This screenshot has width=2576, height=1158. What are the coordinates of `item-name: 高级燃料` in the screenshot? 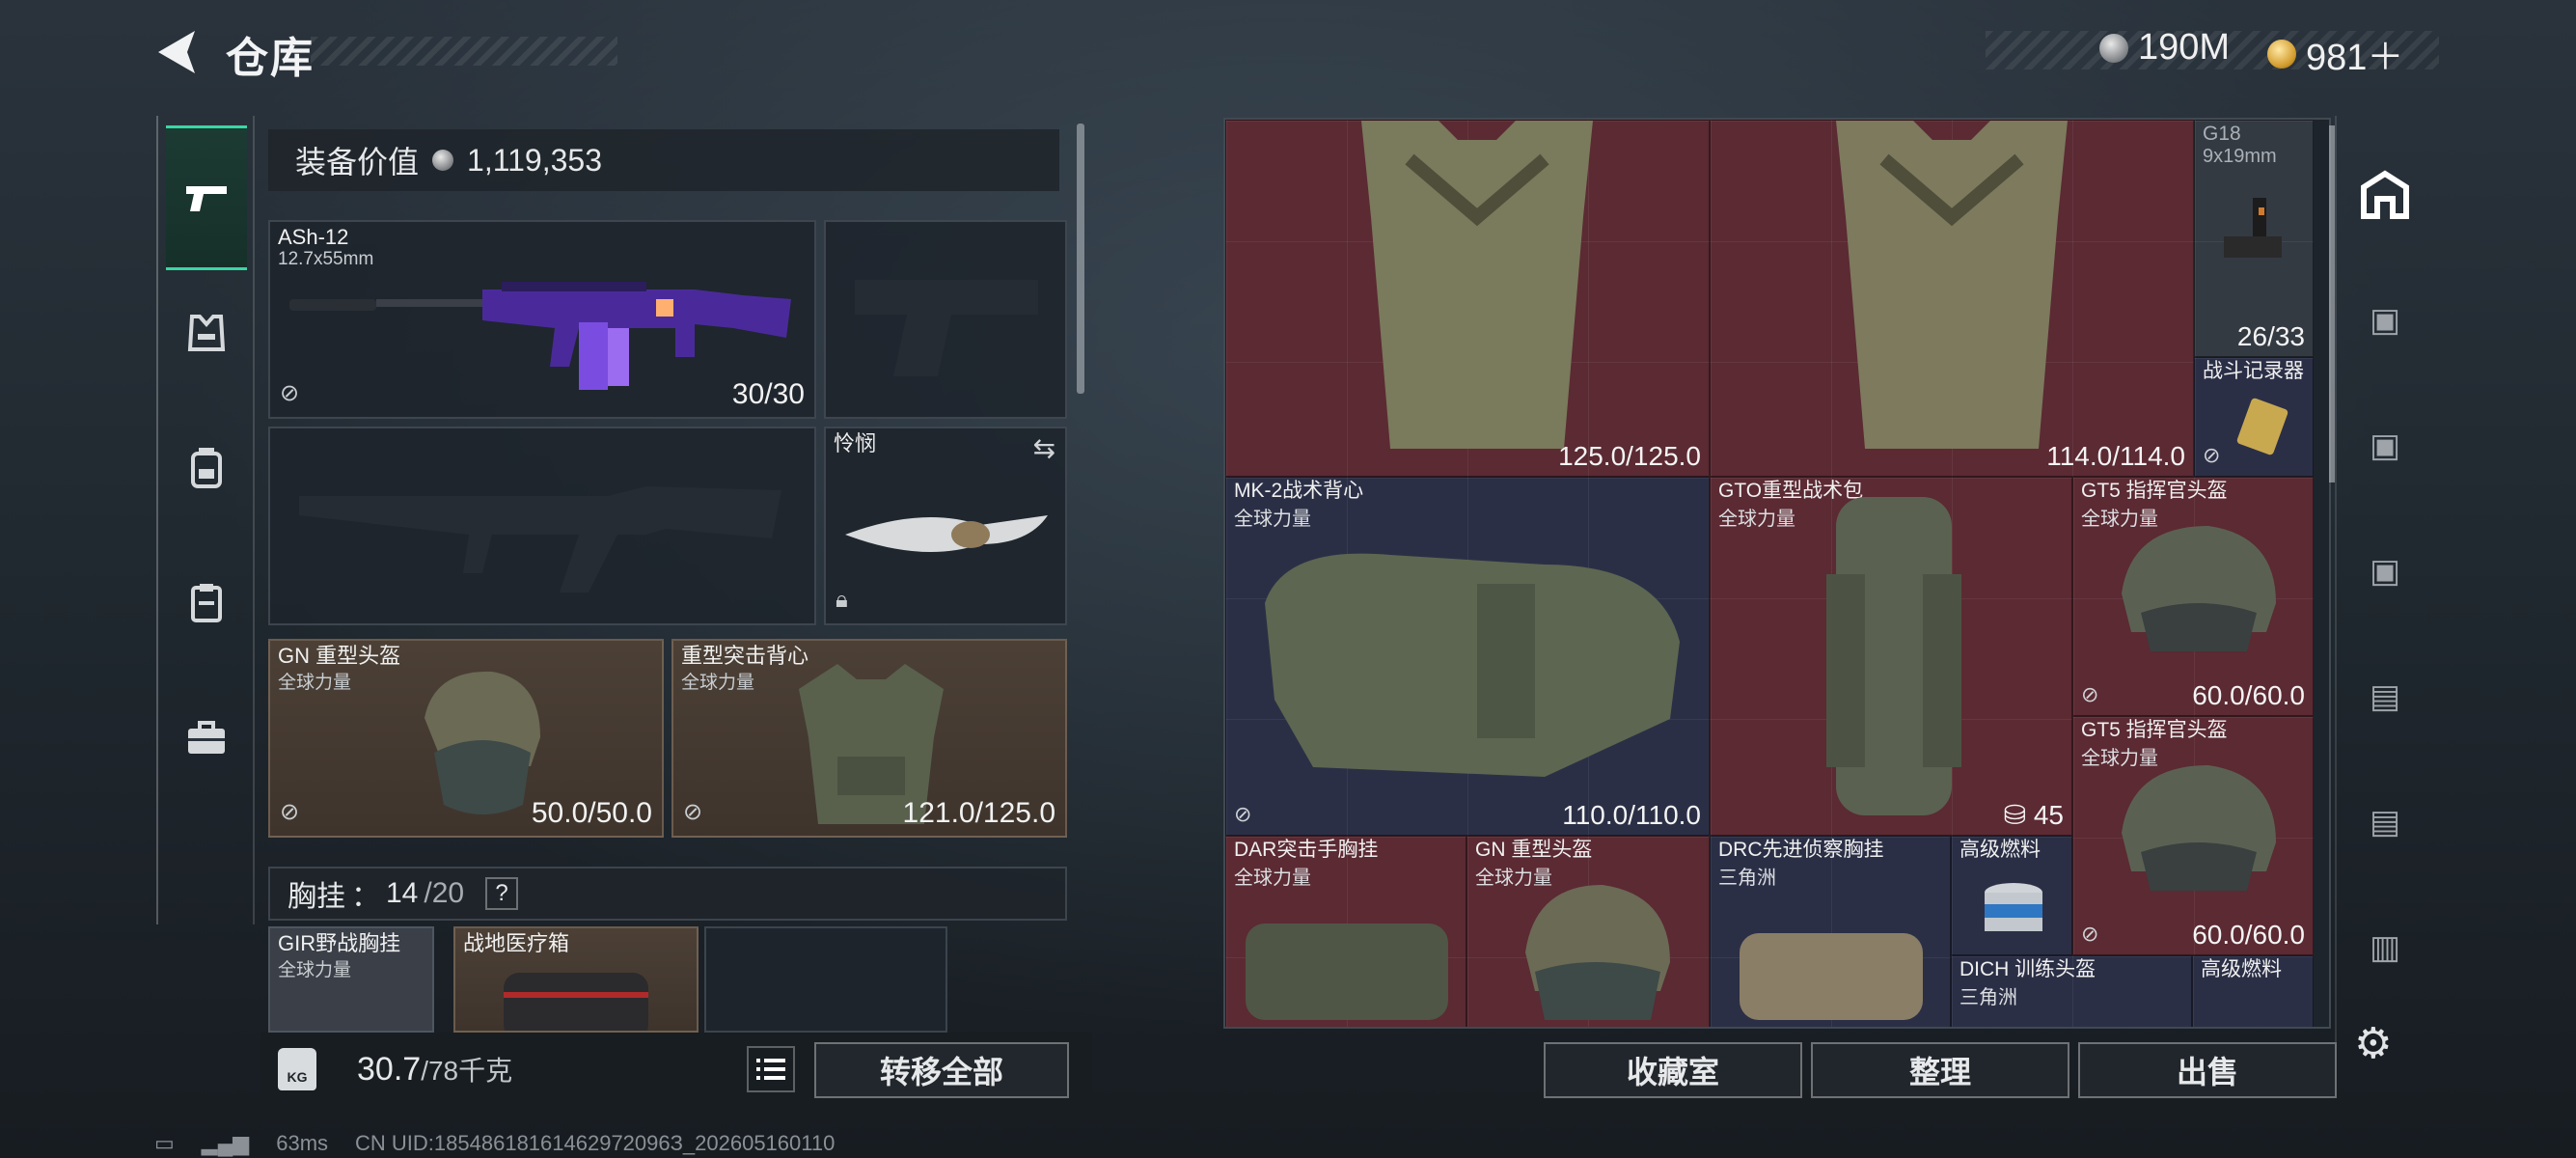 It's located at (2242, 969).